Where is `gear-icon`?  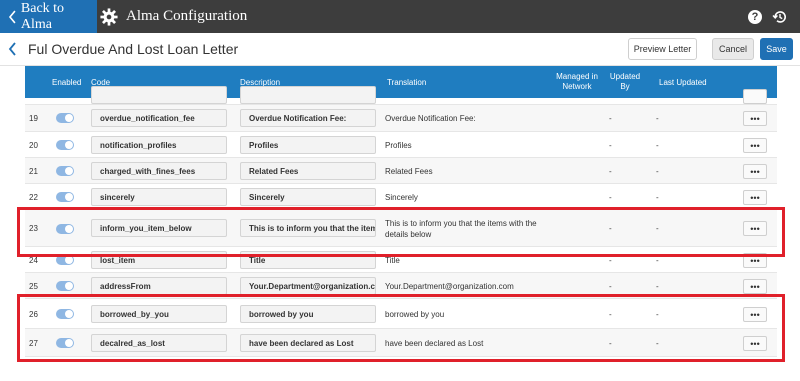
gear-icon is located at coordinates (109, 16).